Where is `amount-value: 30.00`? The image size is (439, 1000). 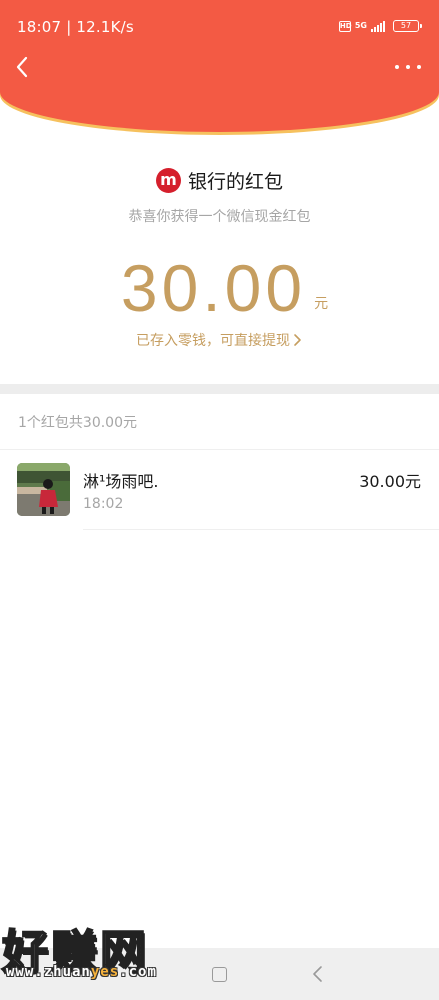
amount-value: 30.00 is located at coordinates (213, 288).